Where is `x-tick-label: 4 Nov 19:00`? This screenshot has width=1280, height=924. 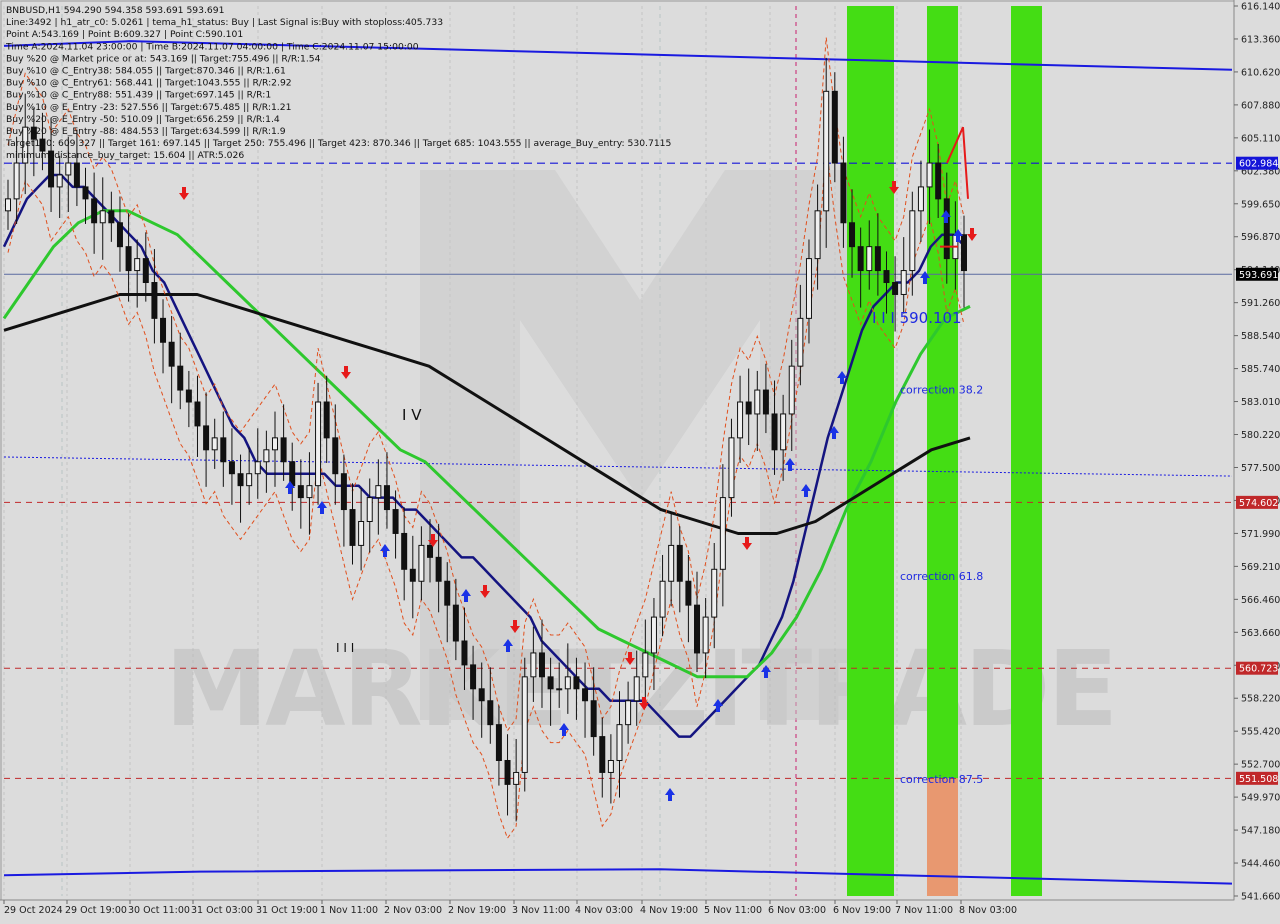
x-tick-label: 4 Nov 19:00 is located at coordinates (669, 910).